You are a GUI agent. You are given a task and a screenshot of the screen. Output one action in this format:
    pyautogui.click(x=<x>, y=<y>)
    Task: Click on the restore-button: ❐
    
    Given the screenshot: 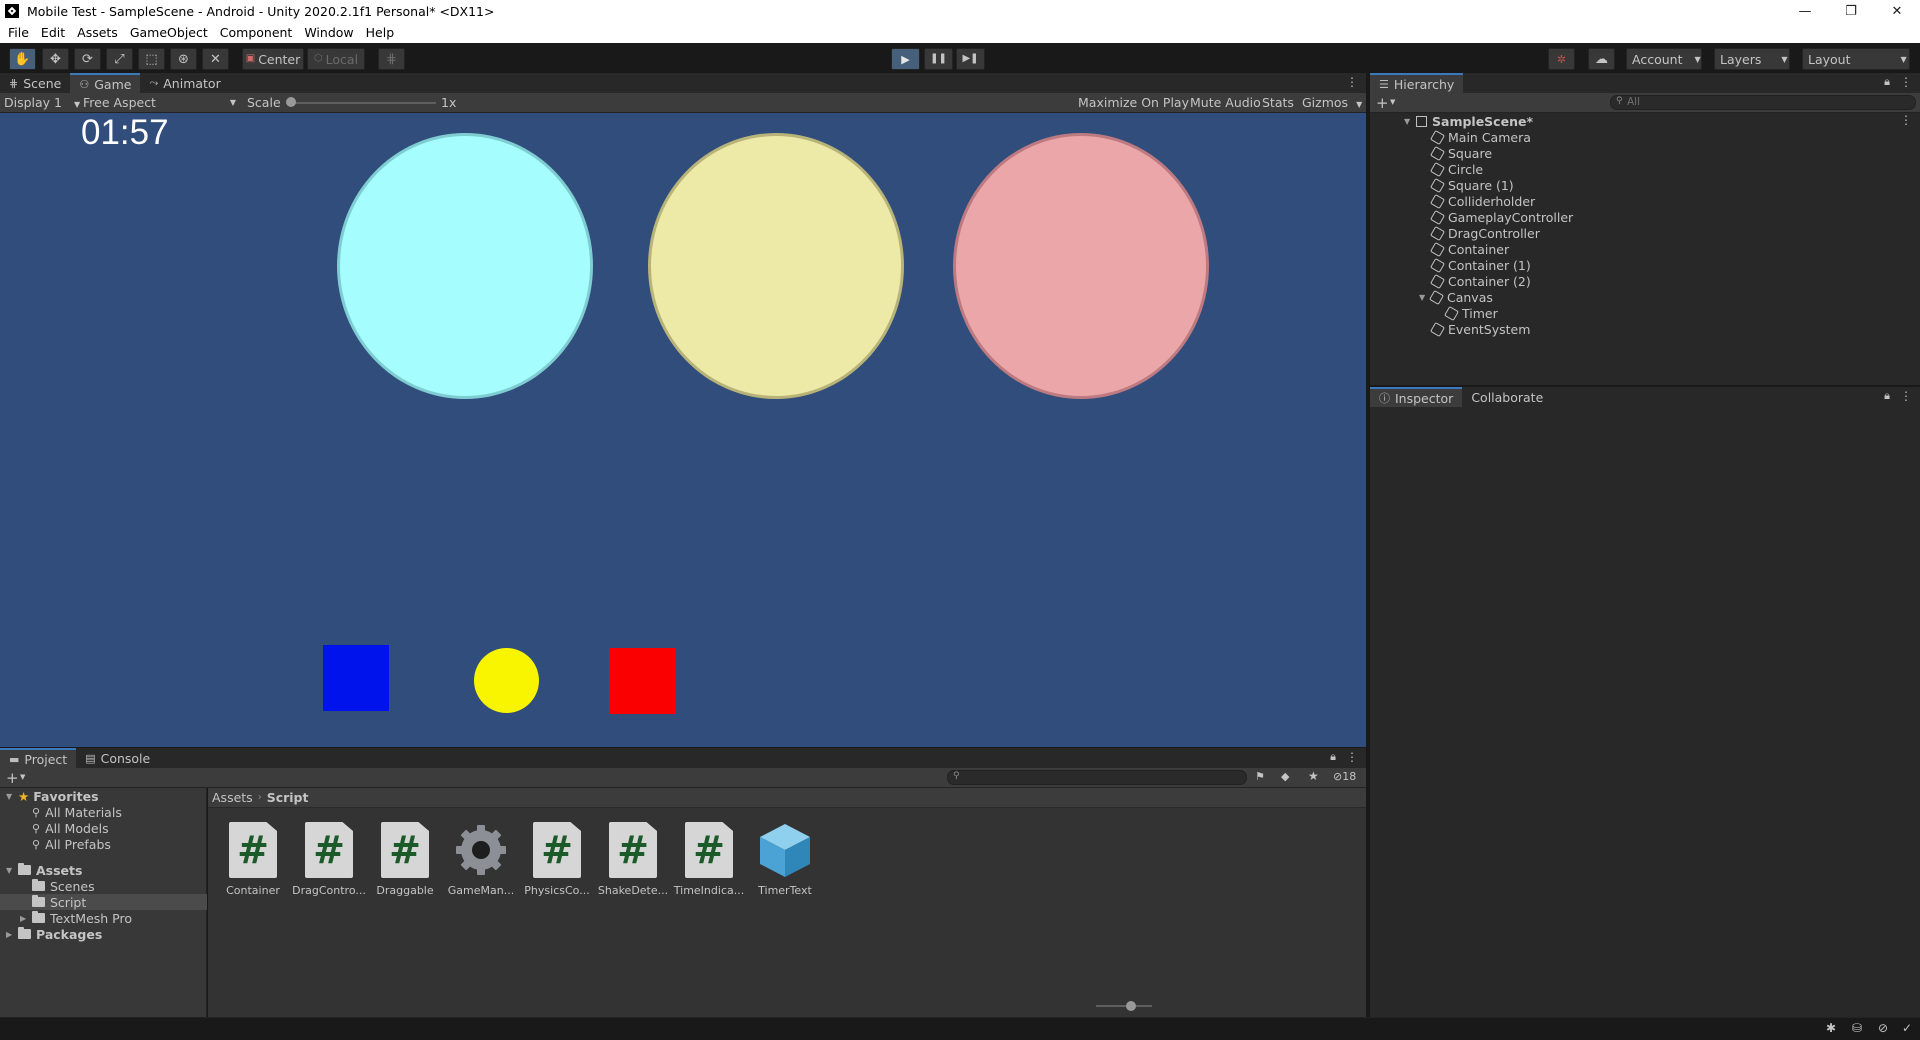 What is the action you would take?
    pyautogui.click(x=1851, y=11)
    